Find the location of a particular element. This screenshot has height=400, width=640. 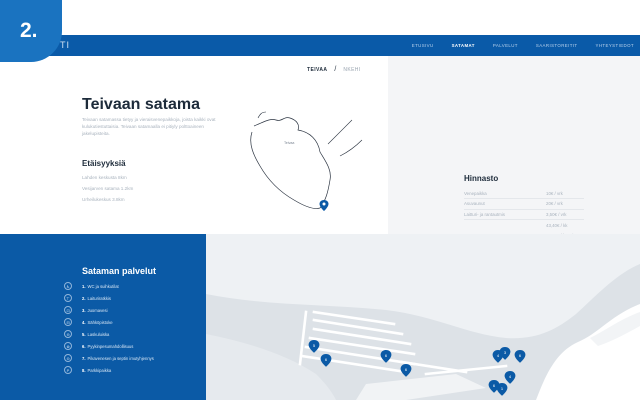

island-map-label: Teivaa is located at coordinates (289, 143).